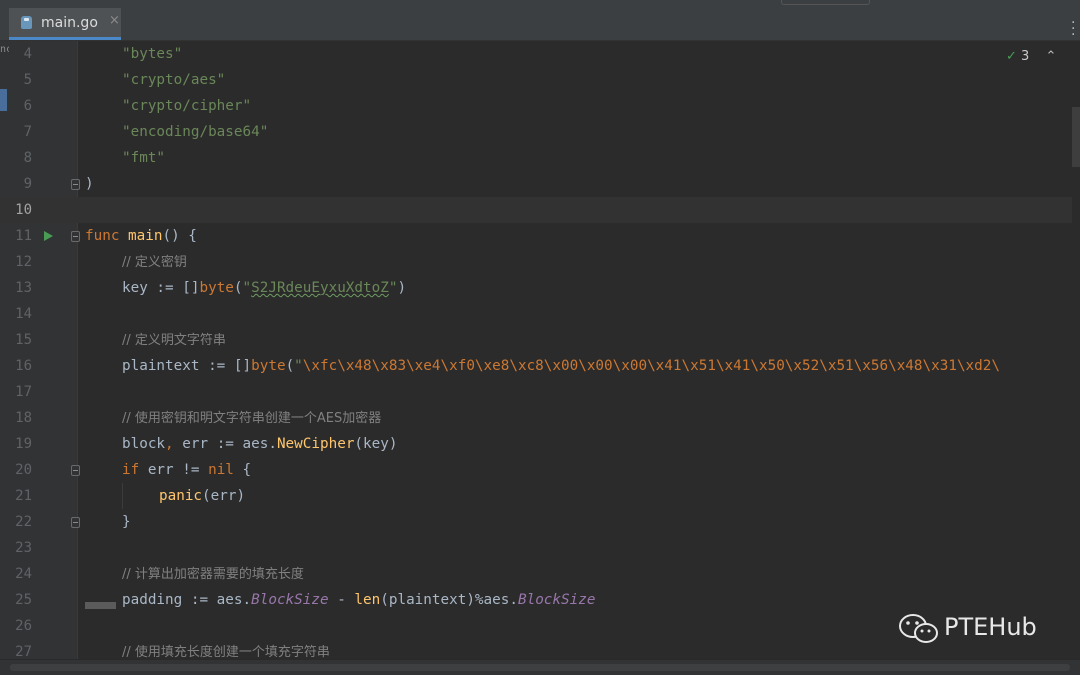 This screenshot has width=1080, height=675. I want to click on code-token: byte, so click(268, 366).